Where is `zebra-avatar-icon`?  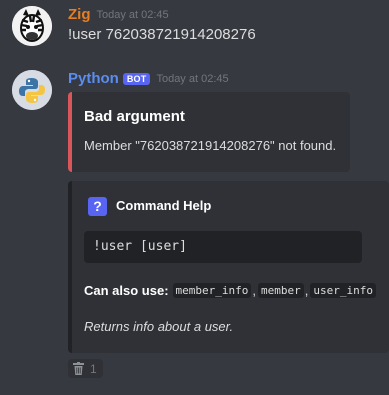 zebra-avatar-icon is located at coordinates (32, 26).